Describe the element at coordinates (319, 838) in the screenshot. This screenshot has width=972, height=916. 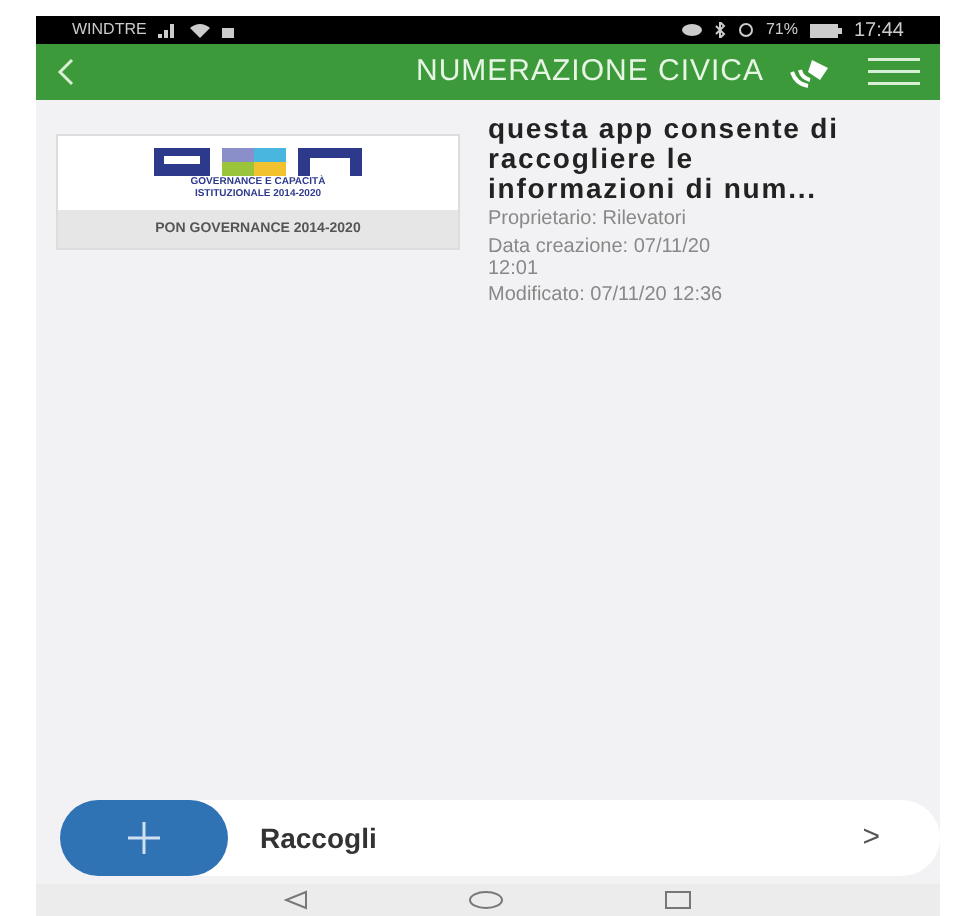
I see `collect-label: Raccogli` at that location.